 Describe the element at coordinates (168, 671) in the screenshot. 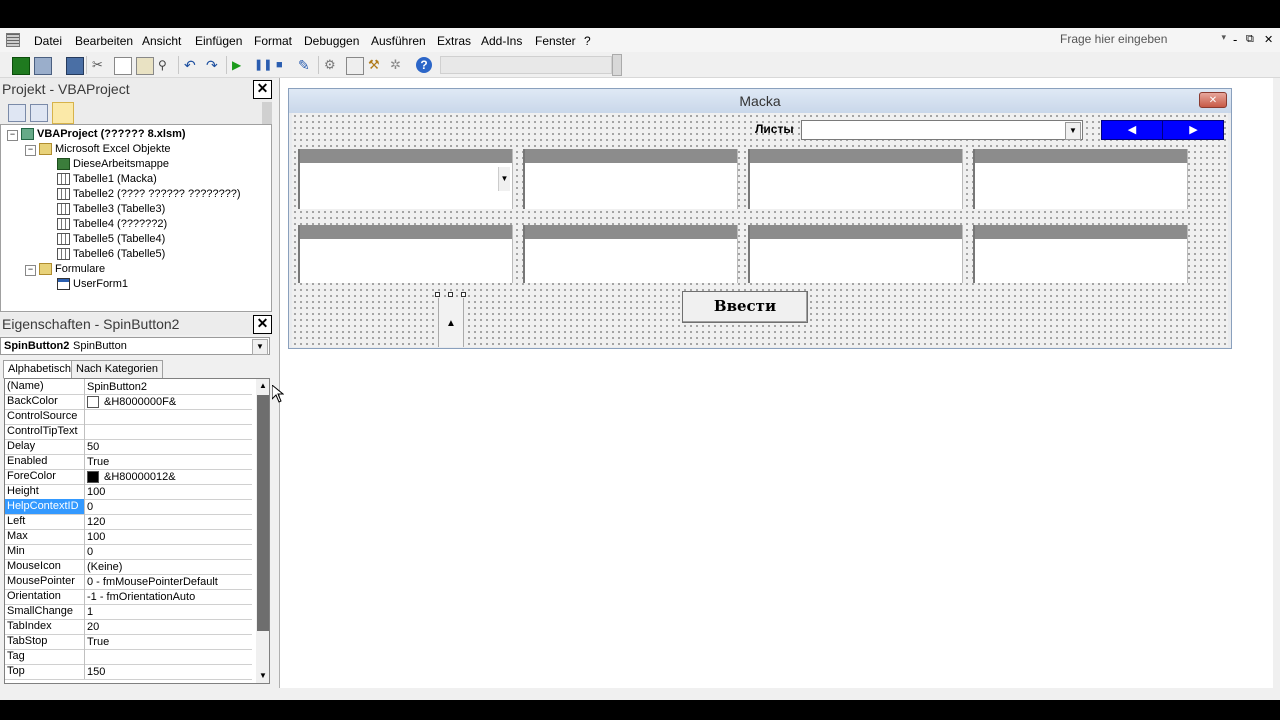

I see `property-value: 150` at that location.